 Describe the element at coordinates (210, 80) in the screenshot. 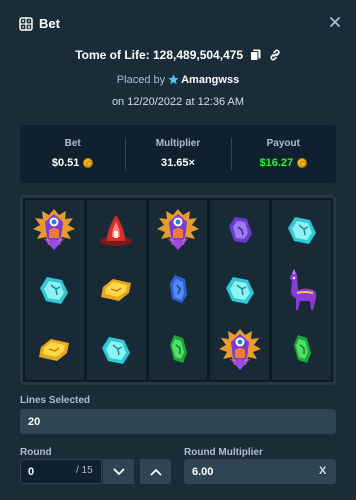

I see `username-link: Amangwss` at that location.